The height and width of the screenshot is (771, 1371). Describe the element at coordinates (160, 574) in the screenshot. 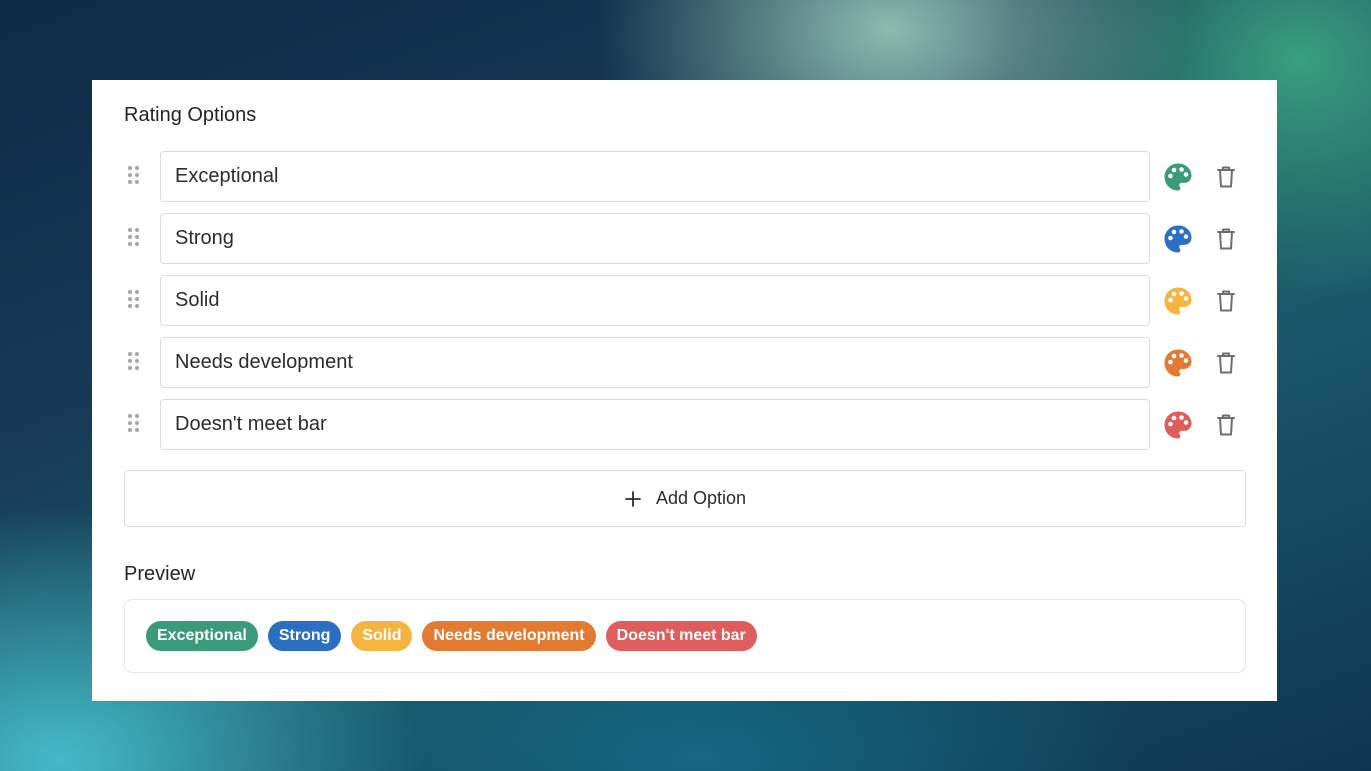

I see `preview-title: Preview` at that location.